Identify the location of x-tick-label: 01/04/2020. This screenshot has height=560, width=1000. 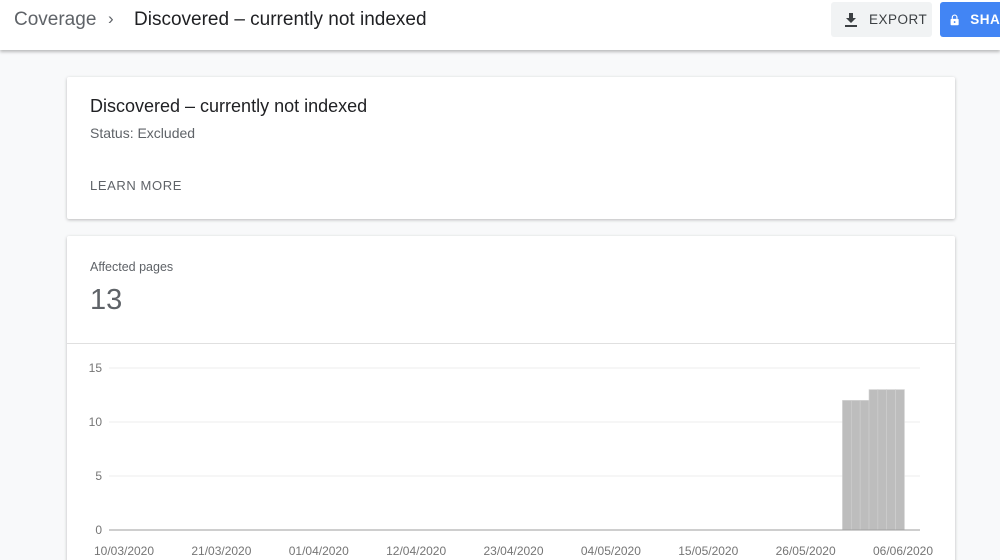
(319, 551).